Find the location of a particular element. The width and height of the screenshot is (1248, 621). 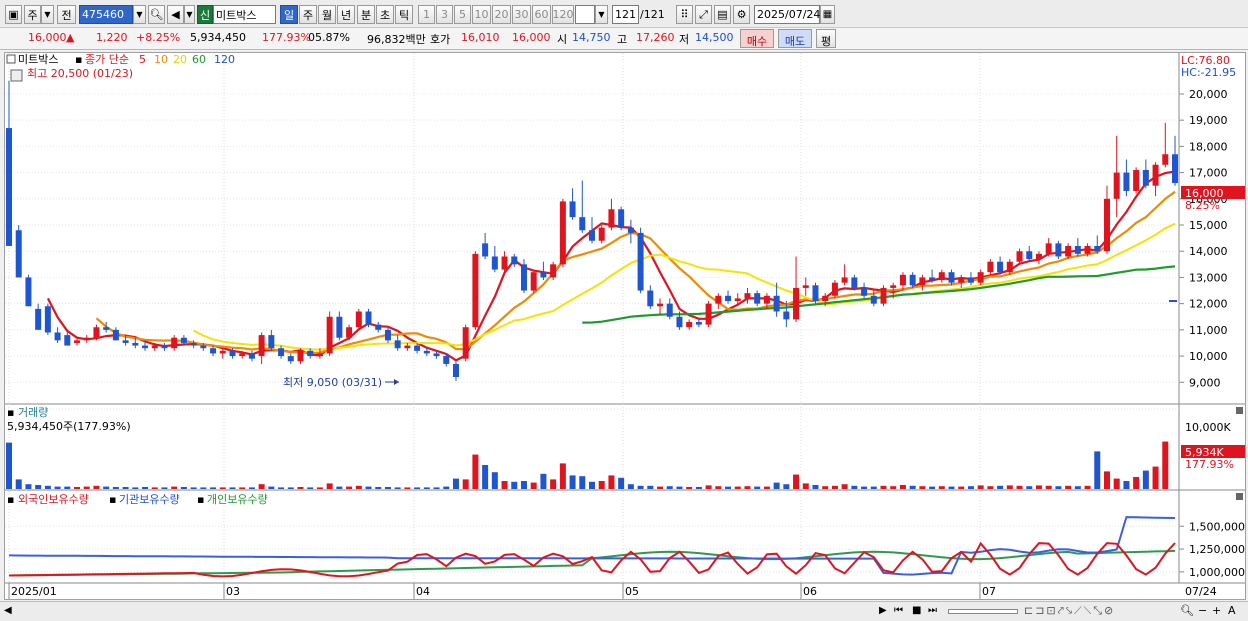

period-label: 년 is located at coordinates (346, 15).